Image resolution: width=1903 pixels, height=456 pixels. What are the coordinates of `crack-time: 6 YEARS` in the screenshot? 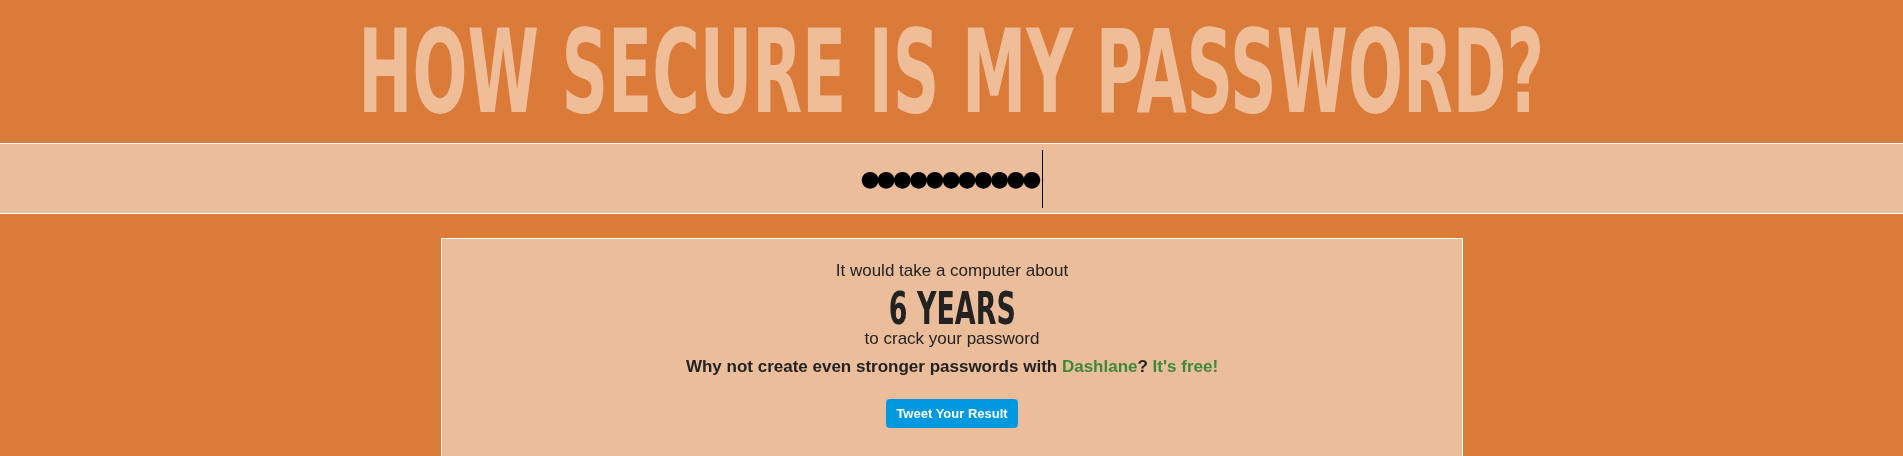 It's located at (952, 309).